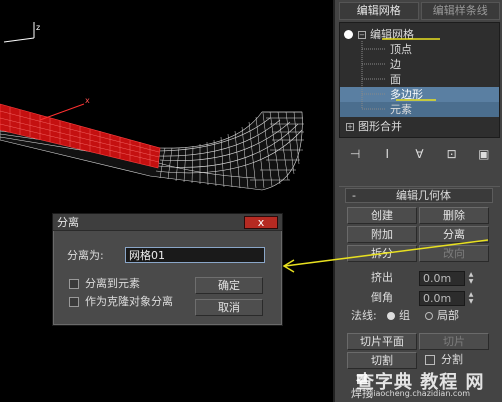 The image size is (502, 402). I want to click on split-button: 拆分, so click(382, 253).